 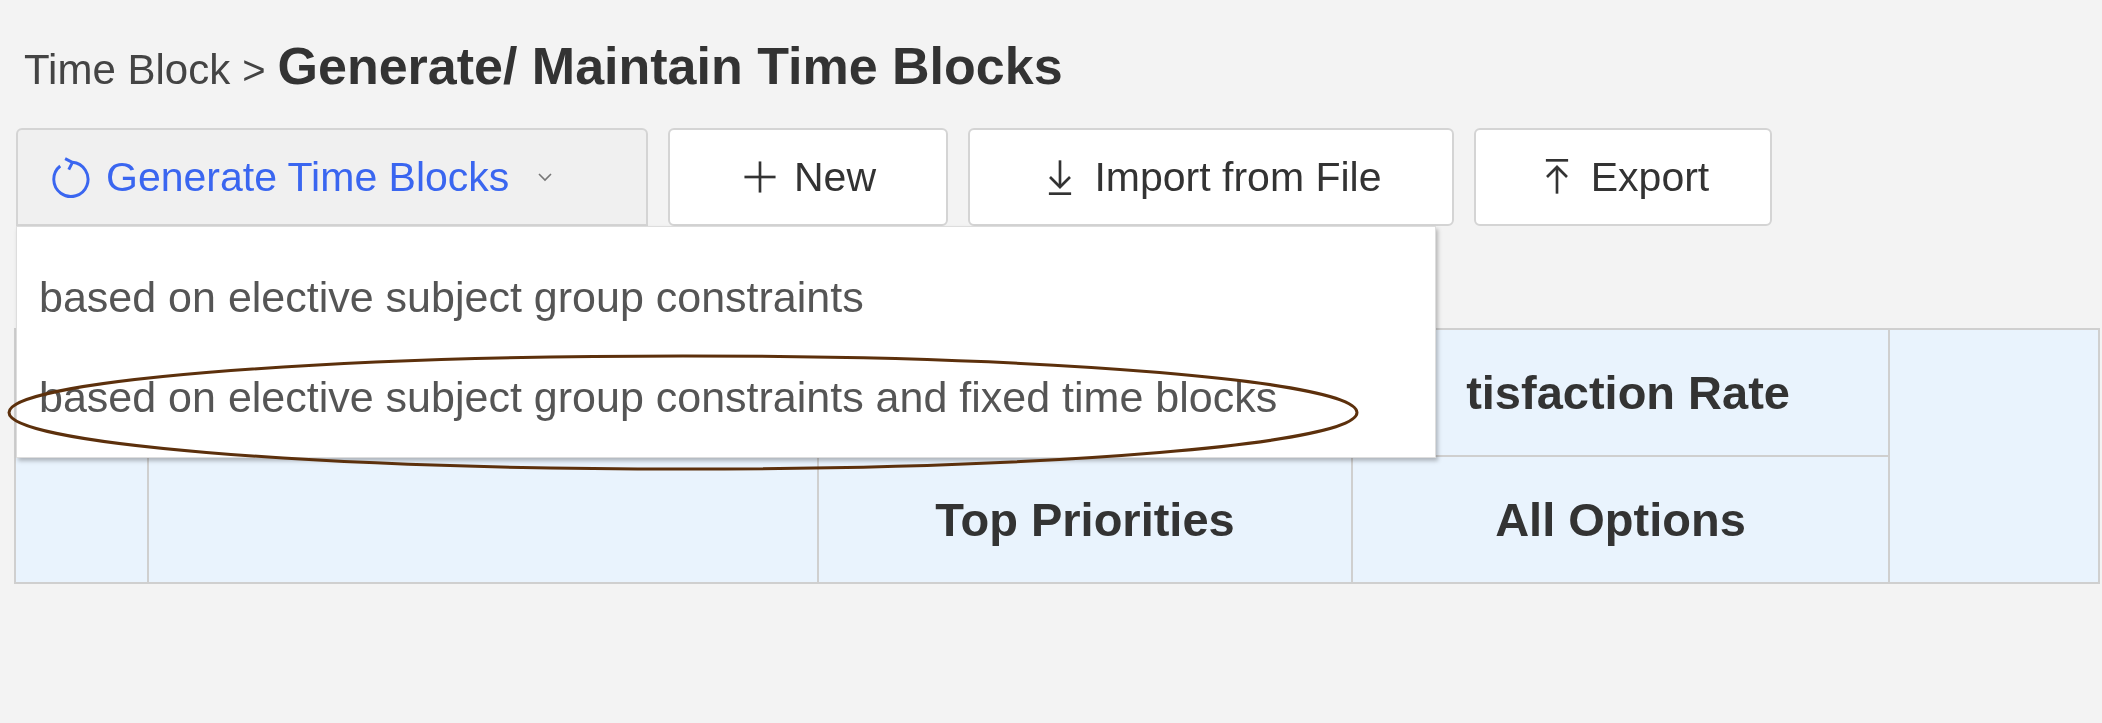 I want to click on caret-icon, so click(x=545, y=177).